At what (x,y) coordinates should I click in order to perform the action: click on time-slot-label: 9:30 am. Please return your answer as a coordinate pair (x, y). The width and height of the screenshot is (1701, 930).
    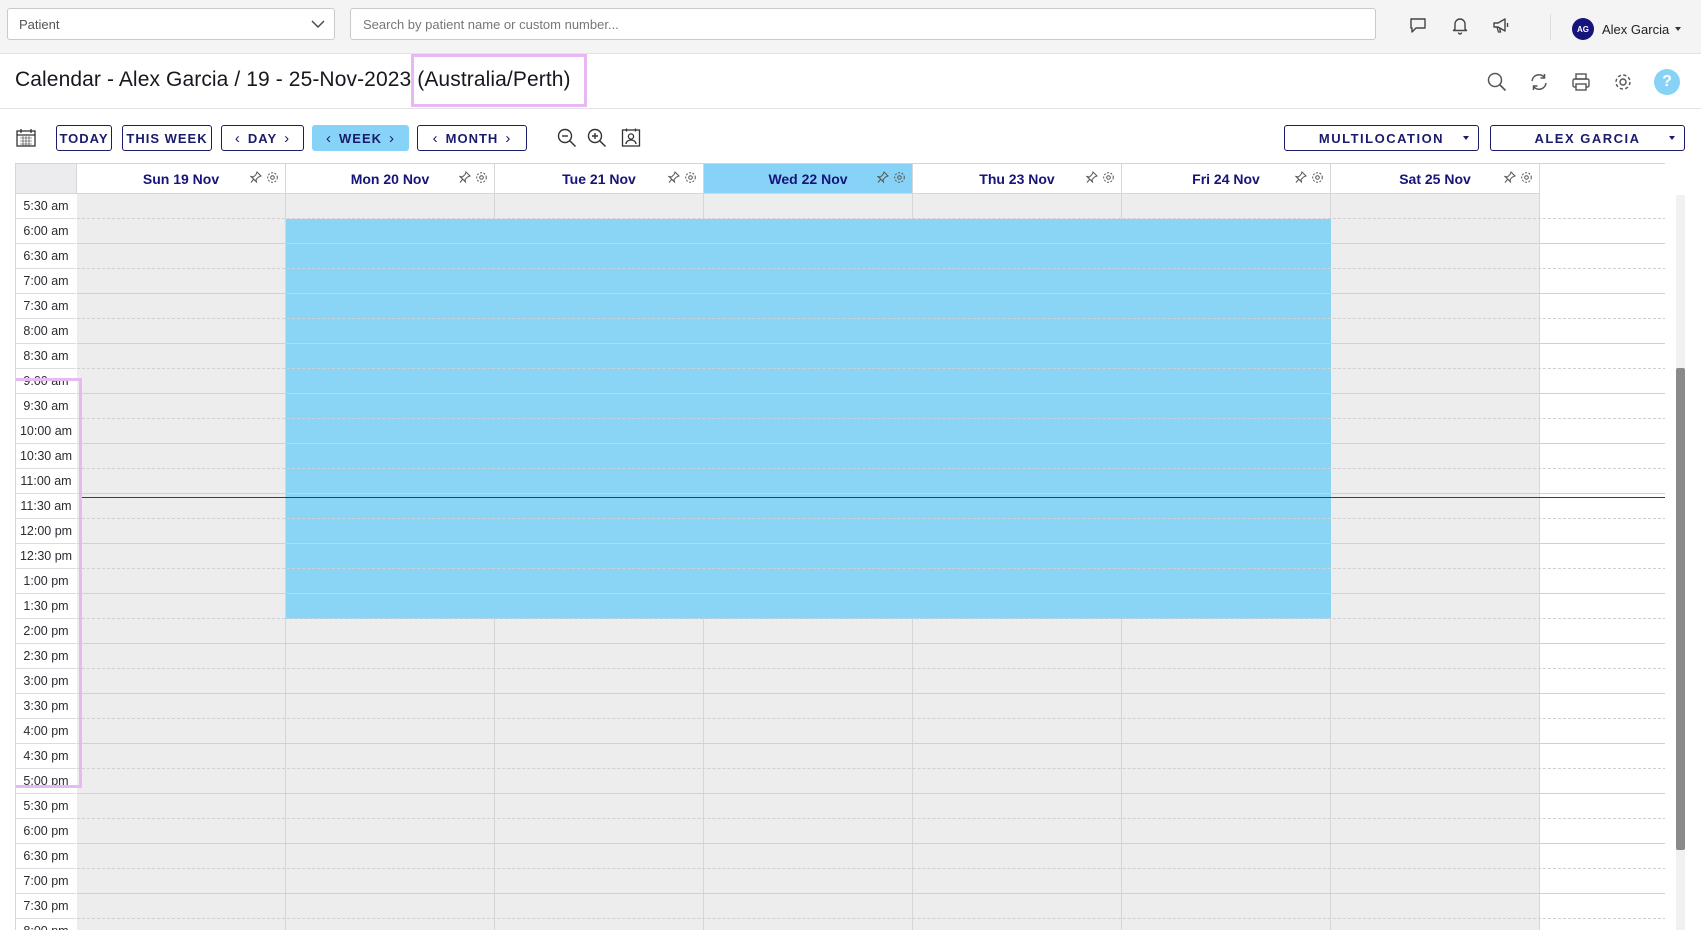
    Looking at the image, I should click on (46, 406).